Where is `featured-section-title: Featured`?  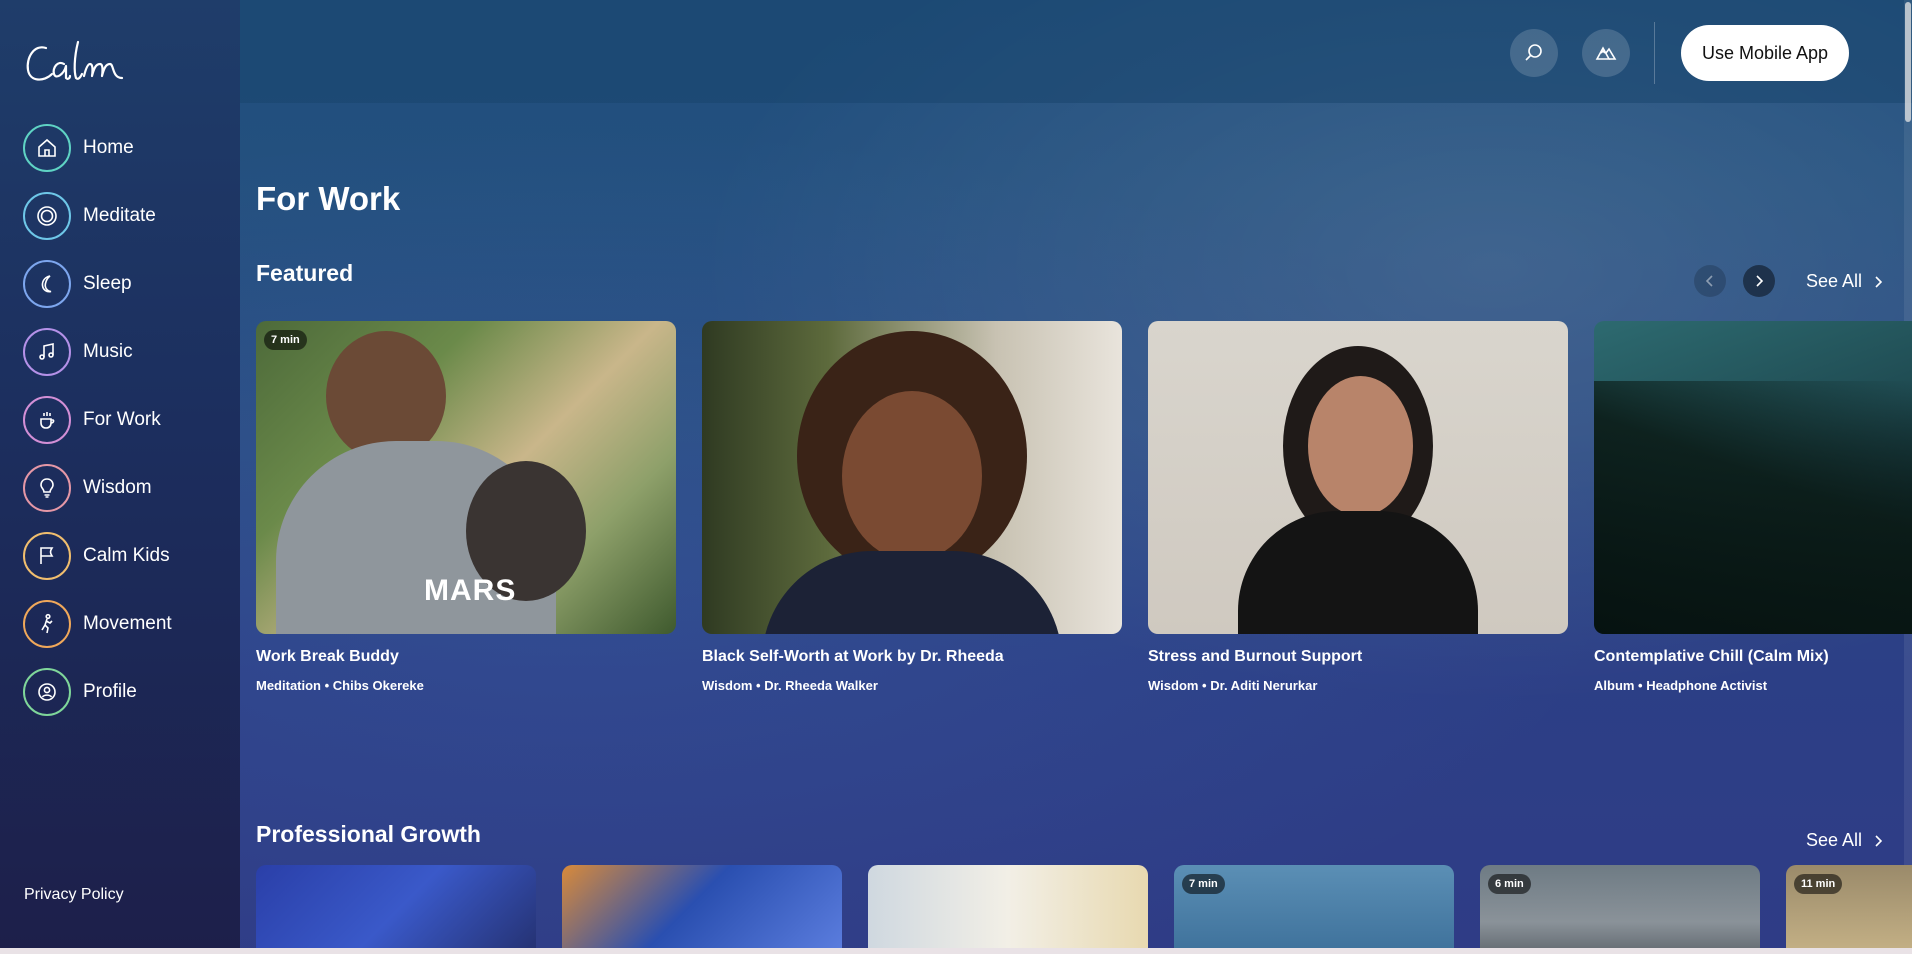 featured-section-title: Featured is located at coordinates (305, 273).